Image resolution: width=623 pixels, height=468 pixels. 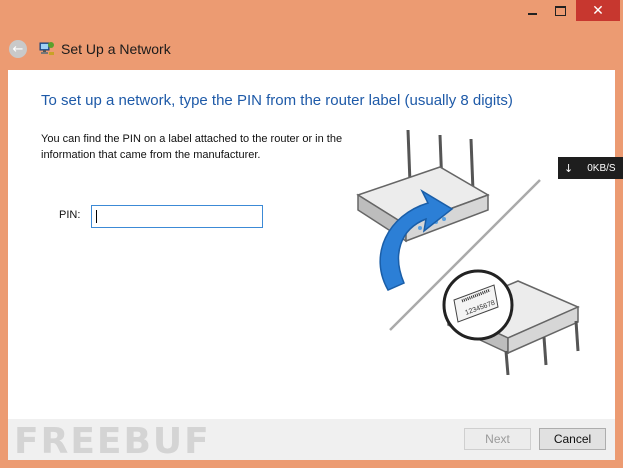 I want to click on window-title: Set Up a Network, so click(x=116, y=49).